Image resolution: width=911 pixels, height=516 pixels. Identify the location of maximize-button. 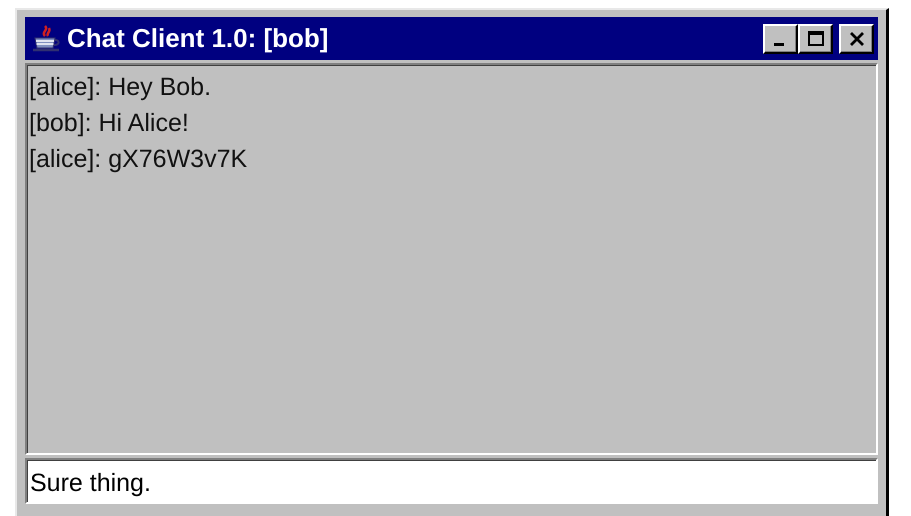
(815, 39).